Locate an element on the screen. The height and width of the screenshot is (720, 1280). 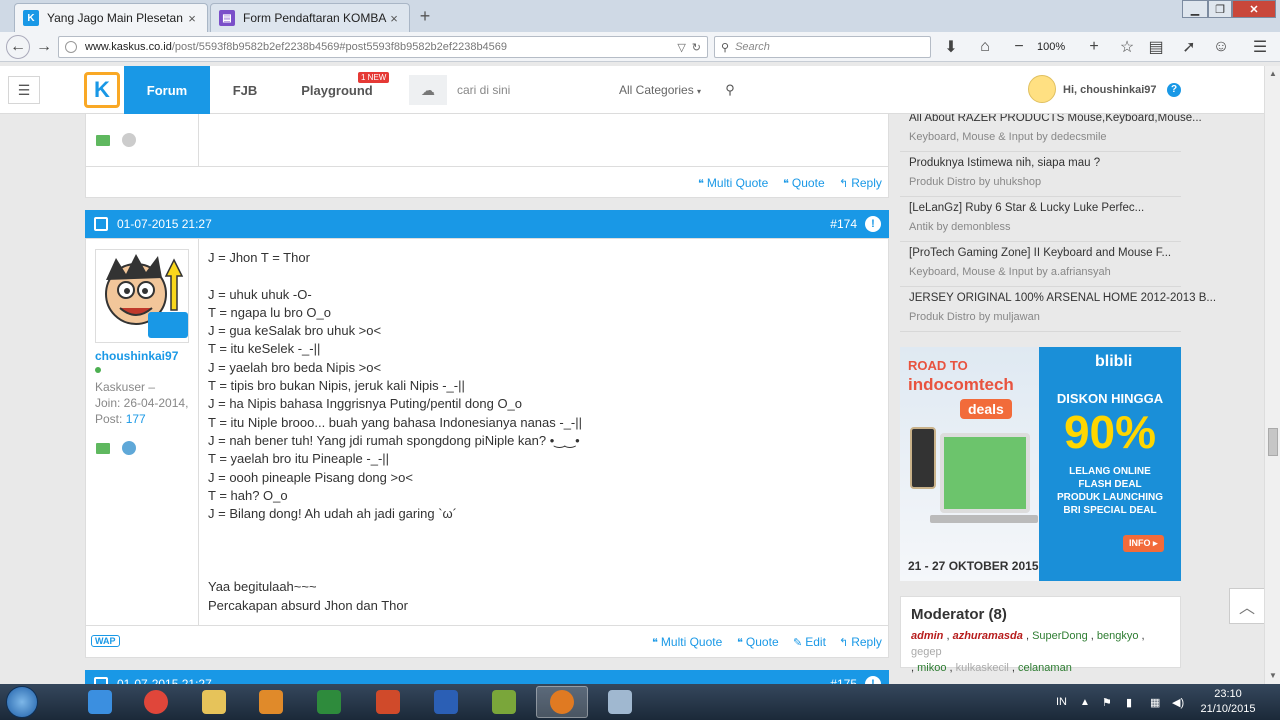
excel-icon is located at coordinates (329, 702).